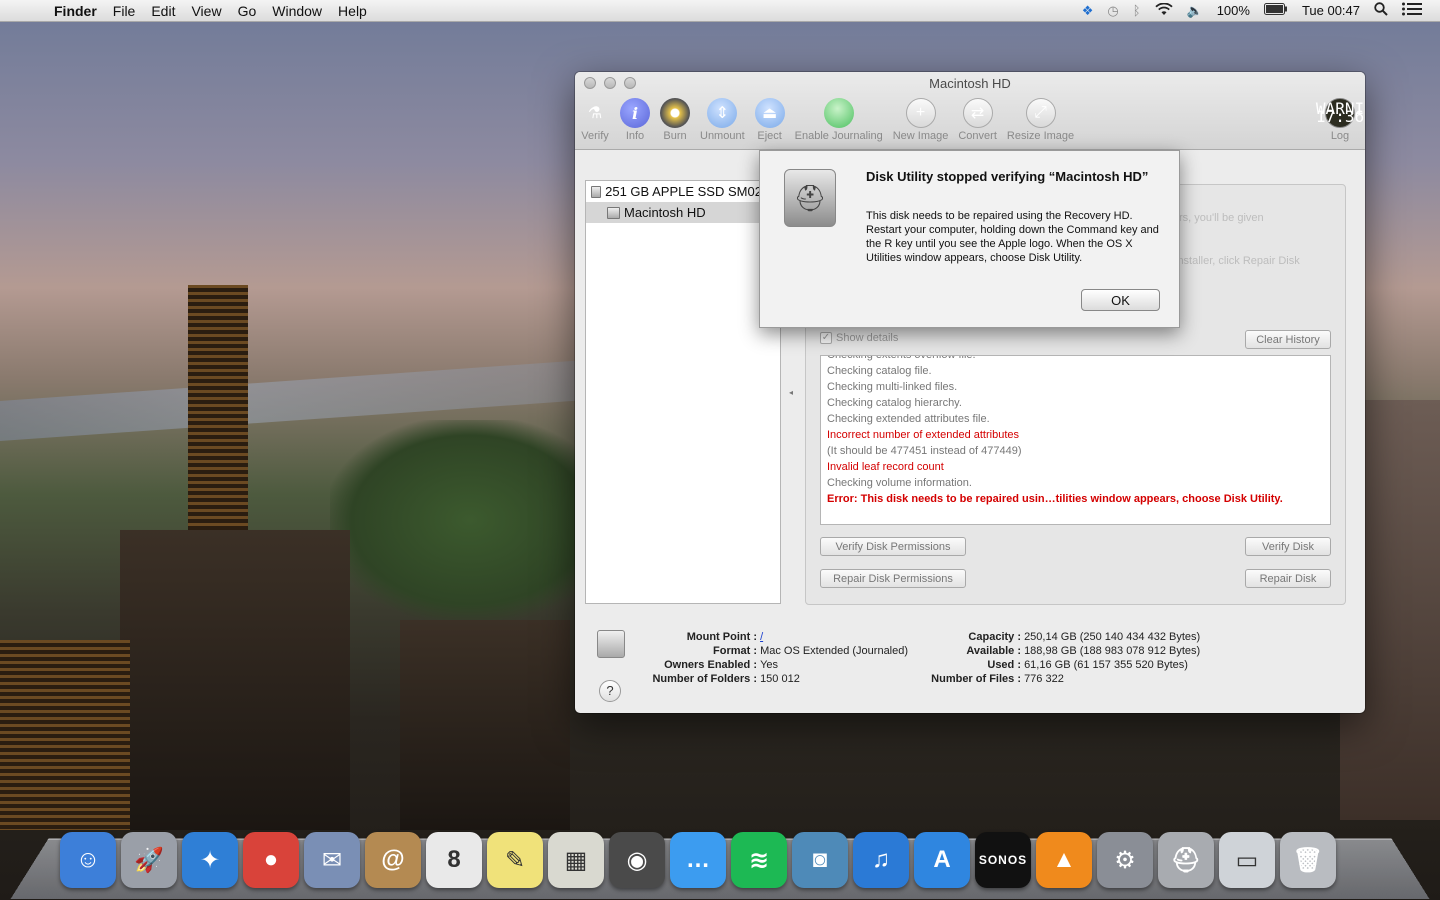 The width and height of the screenshot is (1440, 900). Describe the element at coordinates (393, 860) in the screenshot. I see `contacts-icon: @` at that location.